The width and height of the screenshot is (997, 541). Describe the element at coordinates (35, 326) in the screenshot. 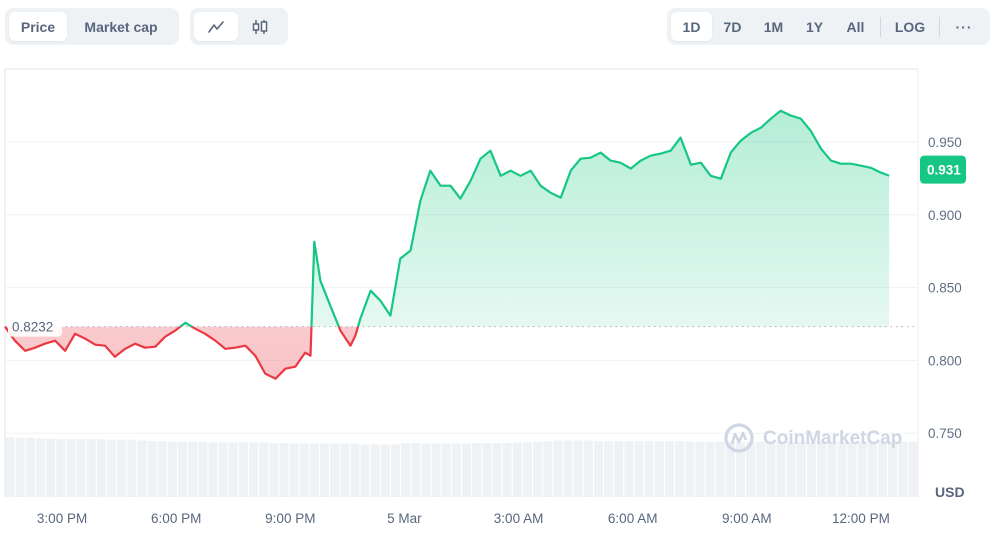

I see `baseline-label: 0.8232` at that location.